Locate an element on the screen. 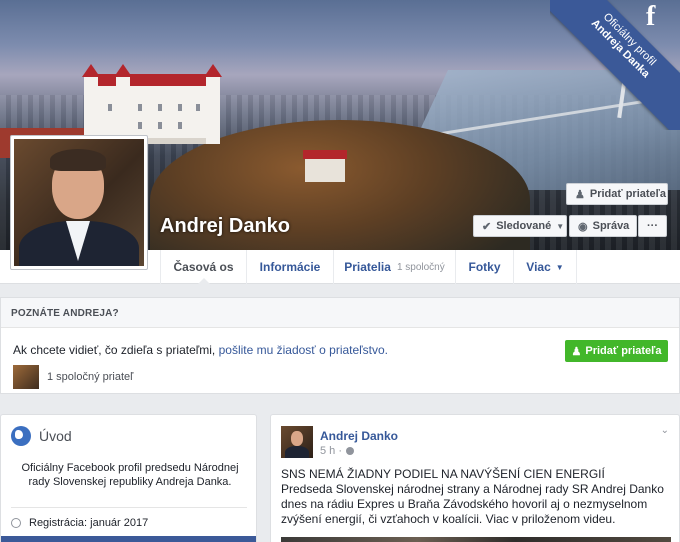 This screenshot has width=680, height=542. checkmark-icon: ✔ is located at coordinates (487, 226).